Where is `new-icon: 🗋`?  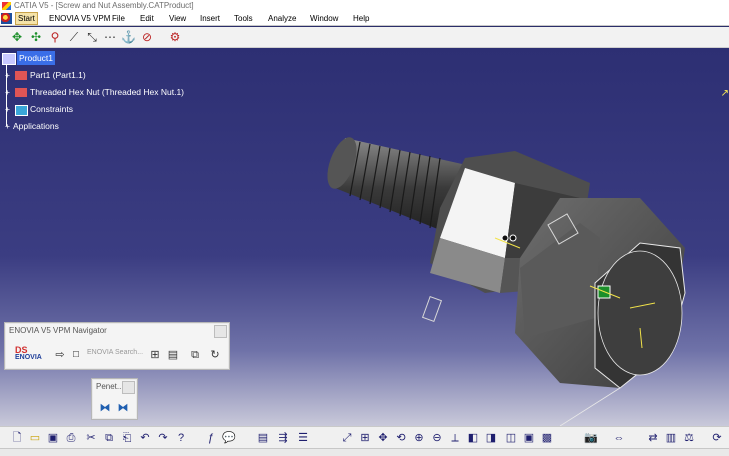
new-icon: 🗋 is located at coordinates (17, 438).